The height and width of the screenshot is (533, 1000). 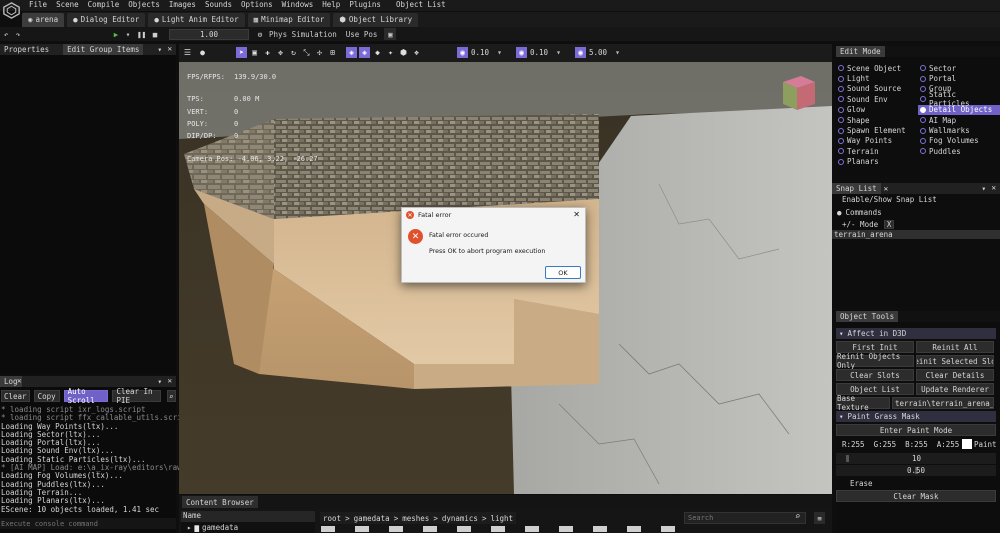 I want to click on breadcrumb-dynamics: dynamics, so click(x=460, y=518).